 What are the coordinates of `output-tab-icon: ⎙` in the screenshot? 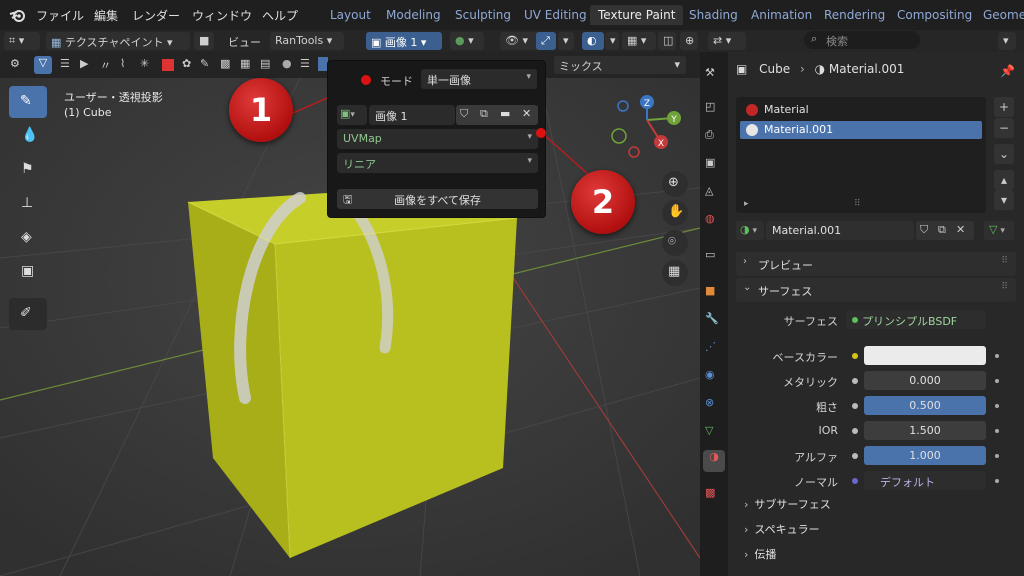 It's located at (714, 137).